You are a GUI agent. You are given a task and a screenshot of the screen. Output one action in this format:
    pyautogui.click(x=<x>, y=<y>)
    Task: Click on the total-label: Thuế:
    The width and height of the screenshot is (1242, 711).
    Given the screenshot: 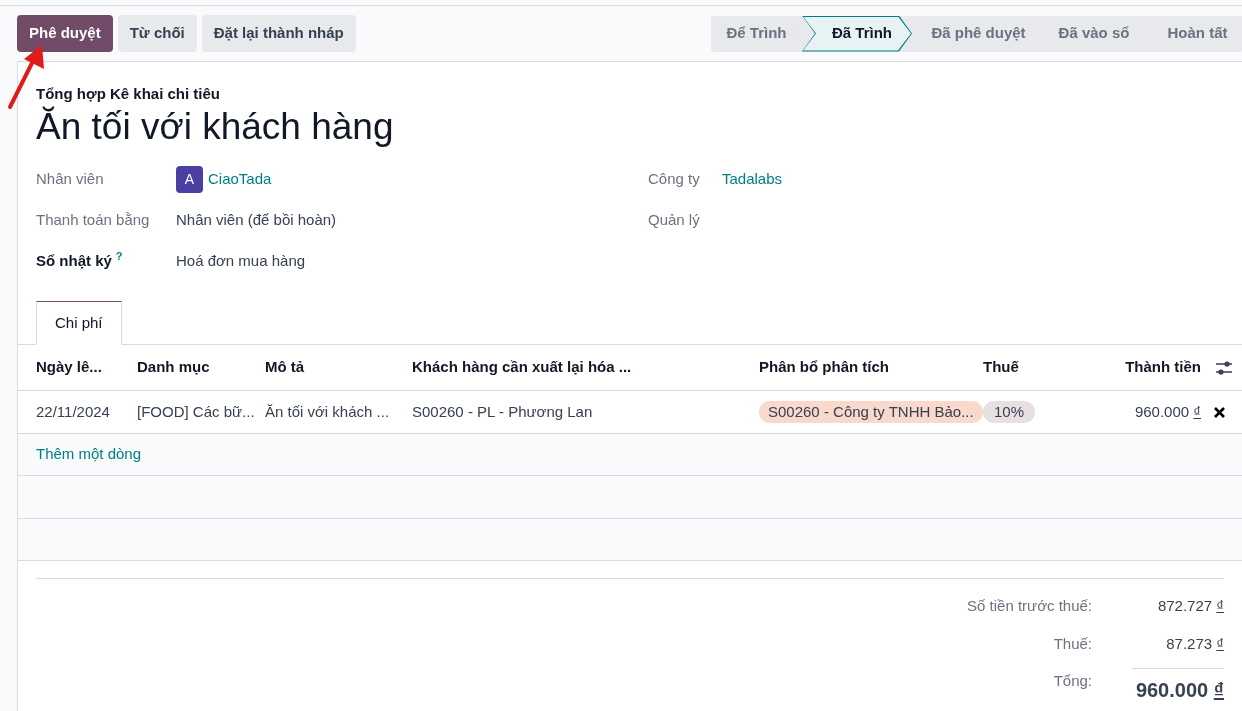 What is the action you would take?
    pyautogui.click(x=1072, y=643)
    